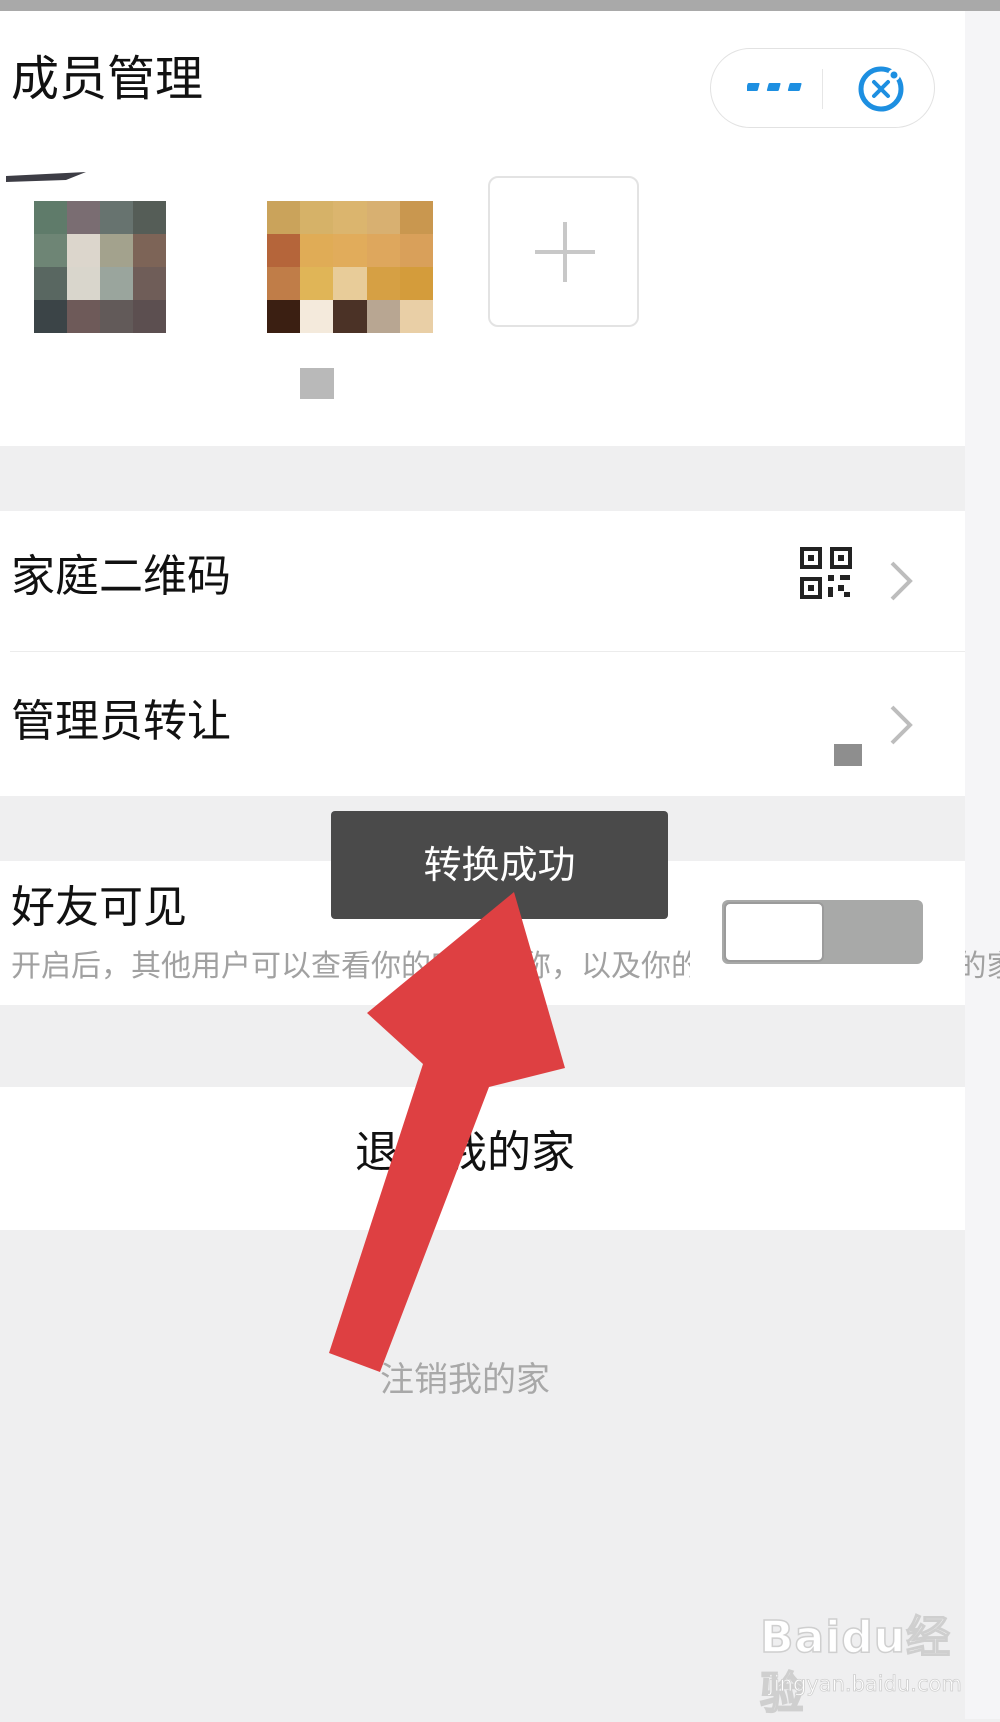 The width and height of the screenshot is (1000, 1722). Describe the element at coordinates (317, 383) in the screenshot. I see `member-name-blurred` at that location.